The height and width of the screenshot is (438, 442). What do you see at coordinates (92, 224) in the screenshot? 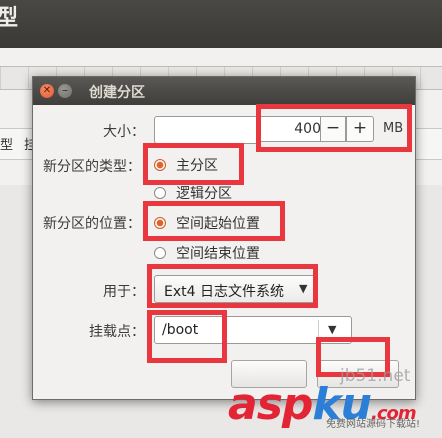
I see `partition-location-label: 新分区的位置：` at bounding box center [92, 224].